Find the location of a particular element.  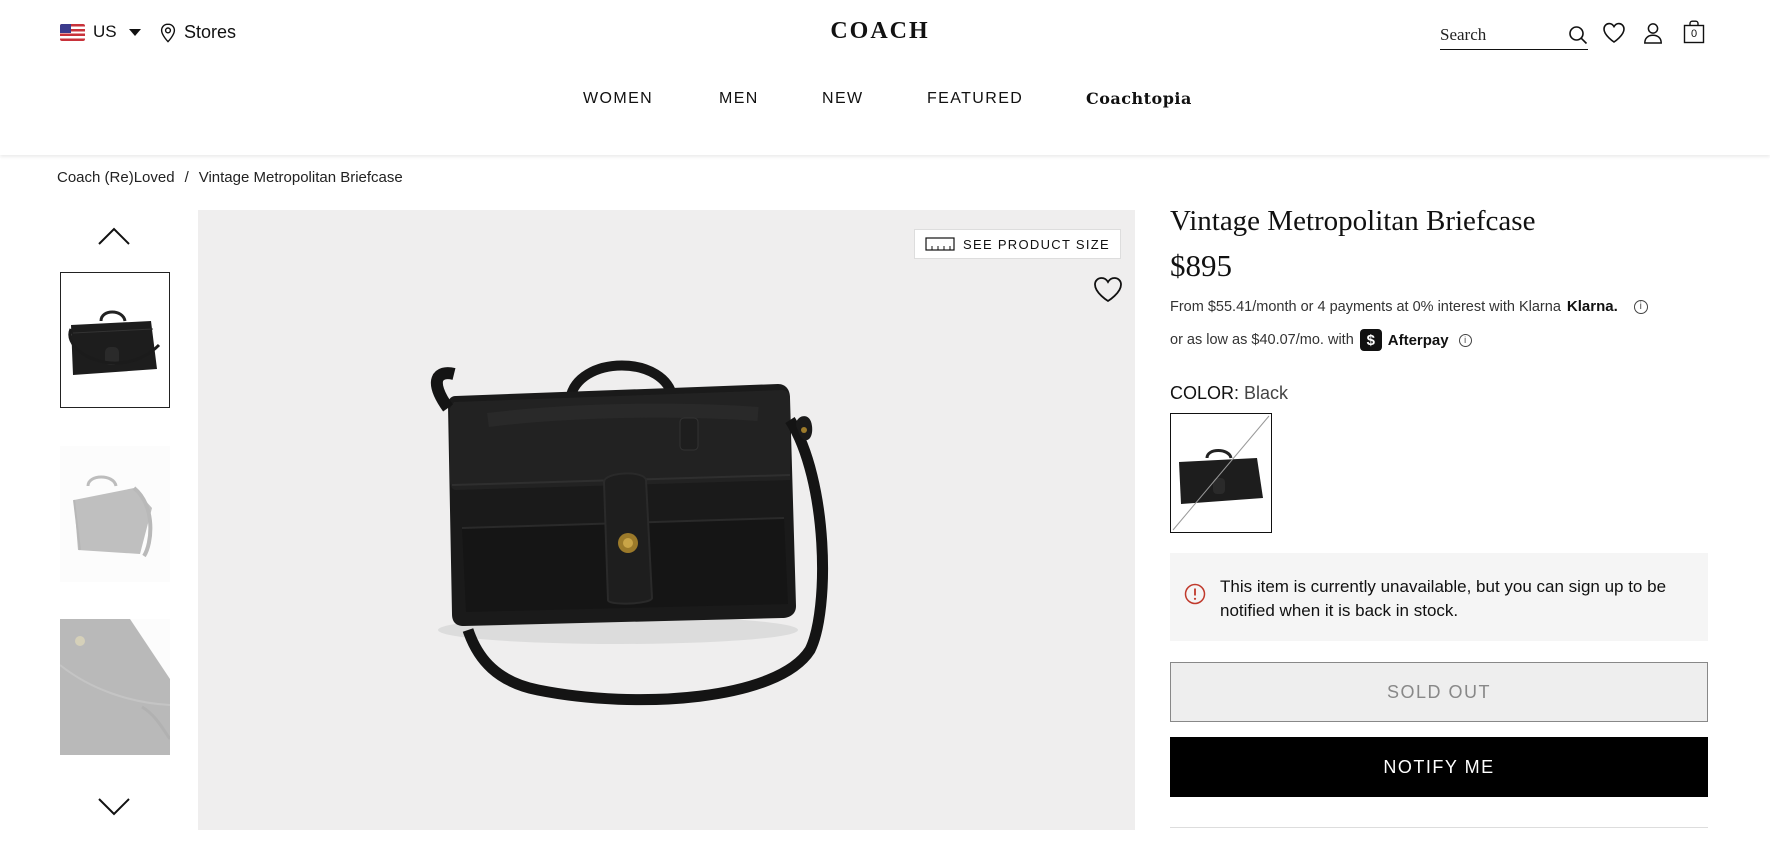

locale-selector: US is located at coordinates (100, 32).